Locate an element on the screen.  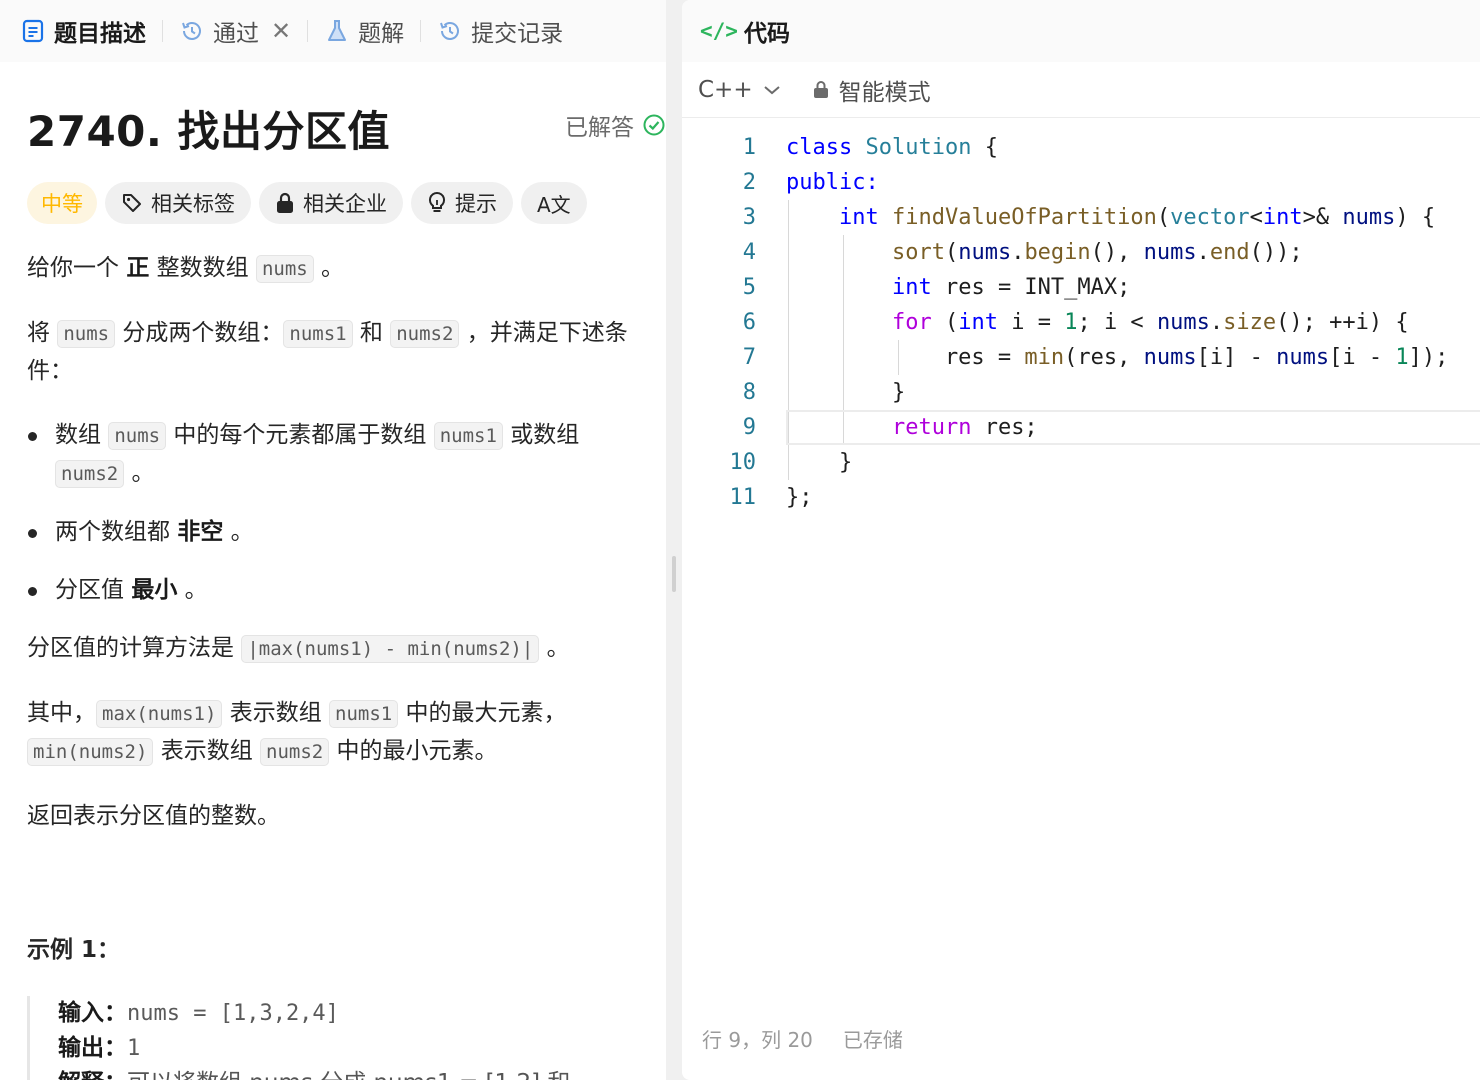
text: 两个数组都 is located at coordinates (116, 532).